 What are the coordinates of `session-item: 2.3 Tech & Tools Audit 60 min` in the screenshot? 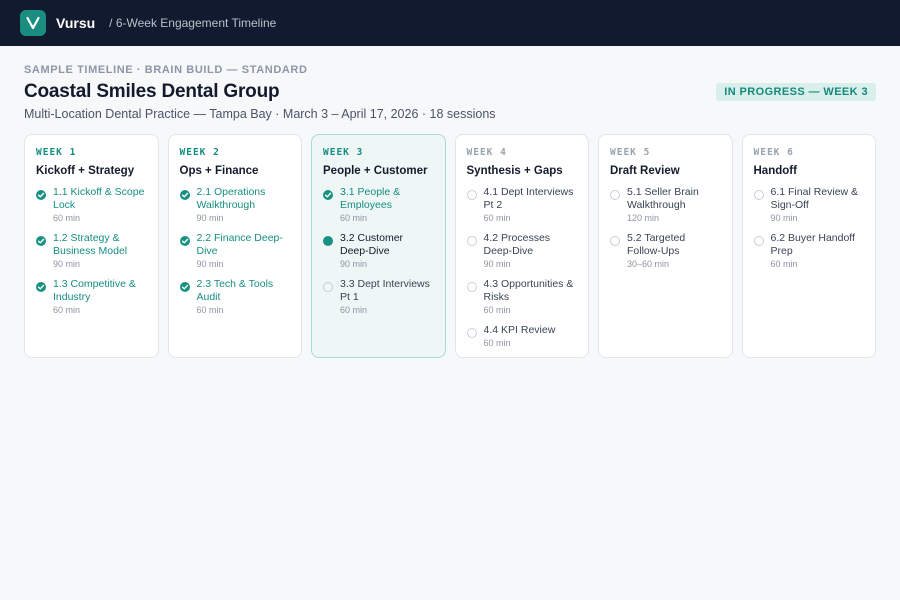 It's located at (235, 296).